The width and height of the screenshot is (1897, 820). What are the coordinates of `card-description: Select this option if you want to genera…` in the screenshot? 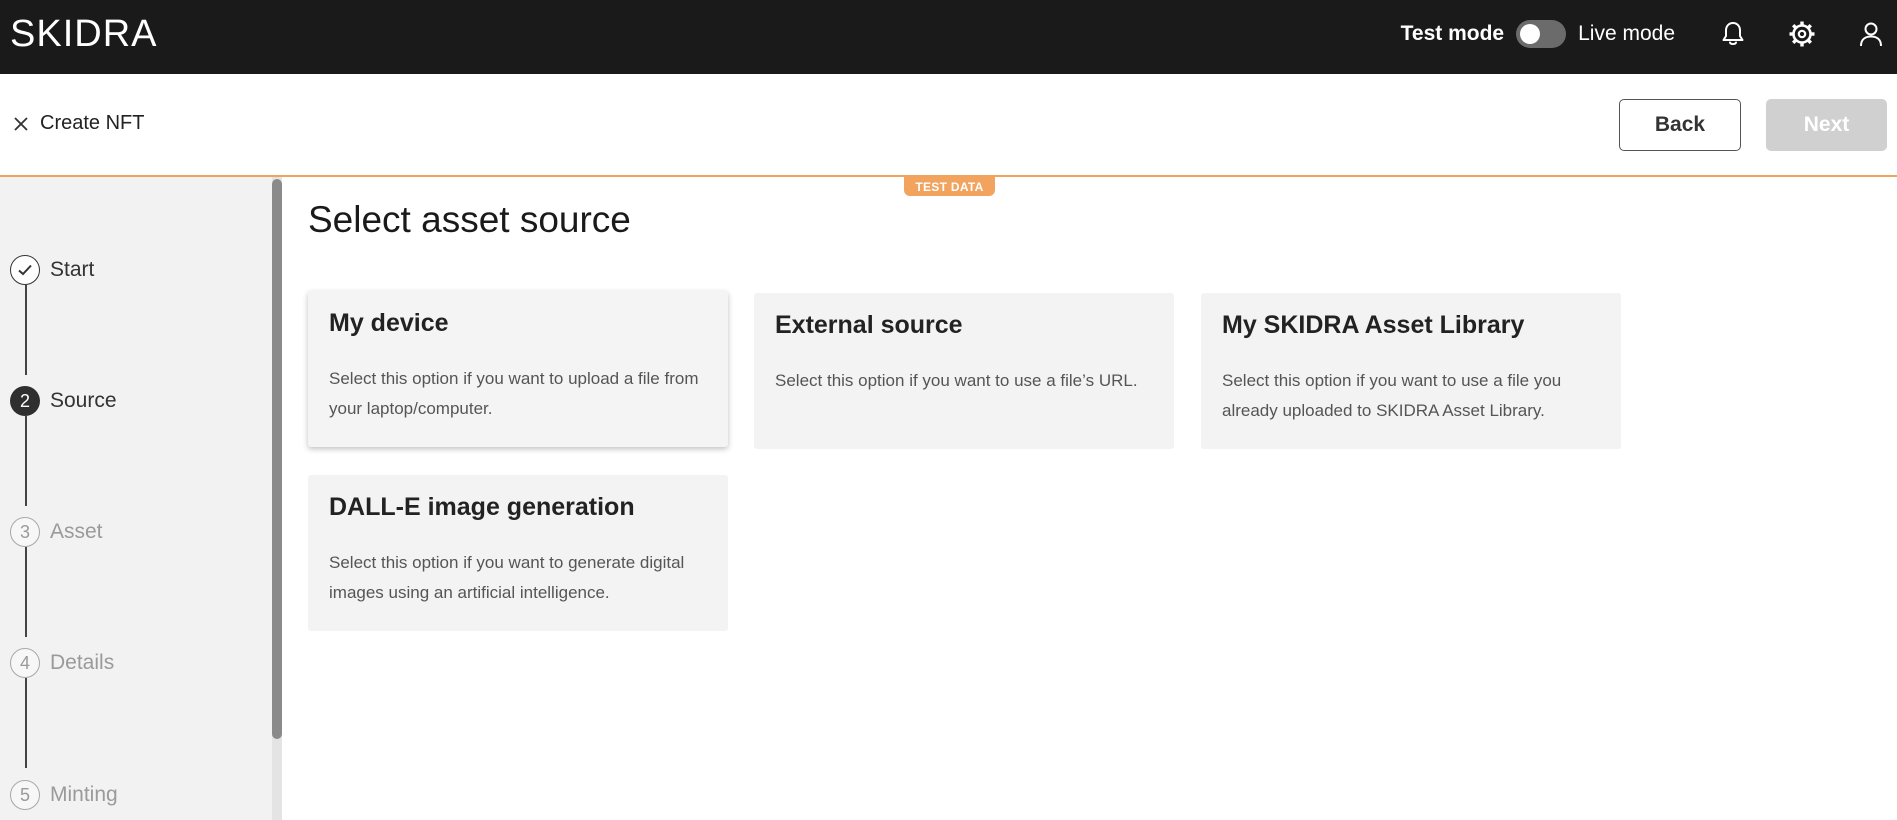 It's located at (507, 577).